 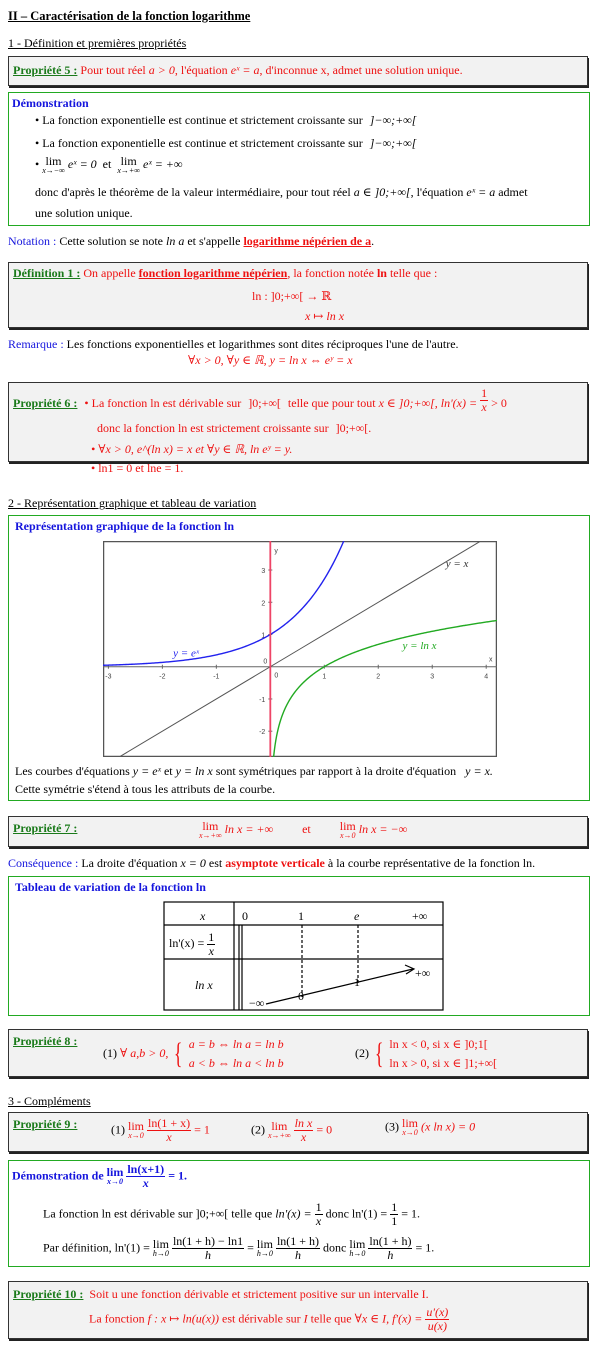 I want to click on text: et, so click(x=168, y=771).